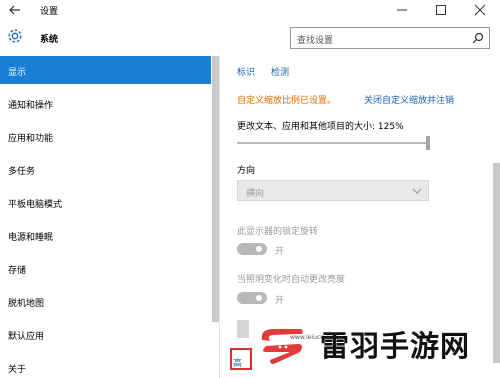  I want to click on sidebar-item-label: 默认应用, so click(26, 337).